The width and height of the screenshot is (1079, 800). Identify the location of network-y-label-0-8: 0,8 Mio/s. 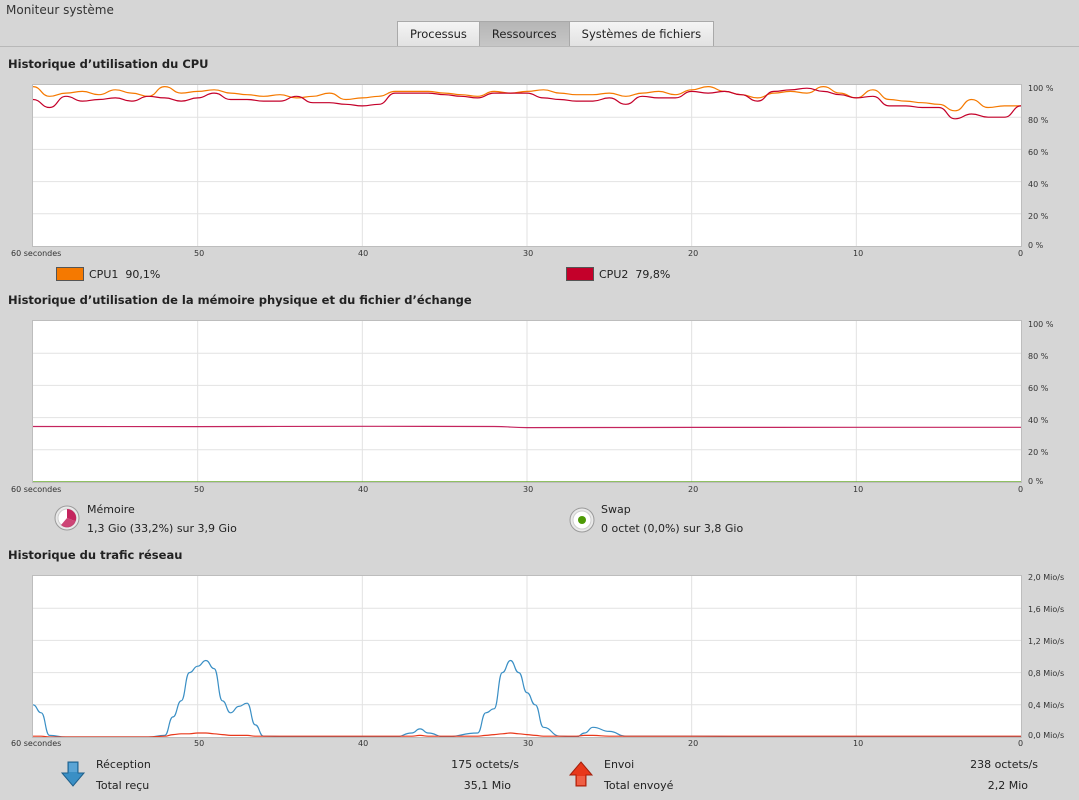
(1046, 673).